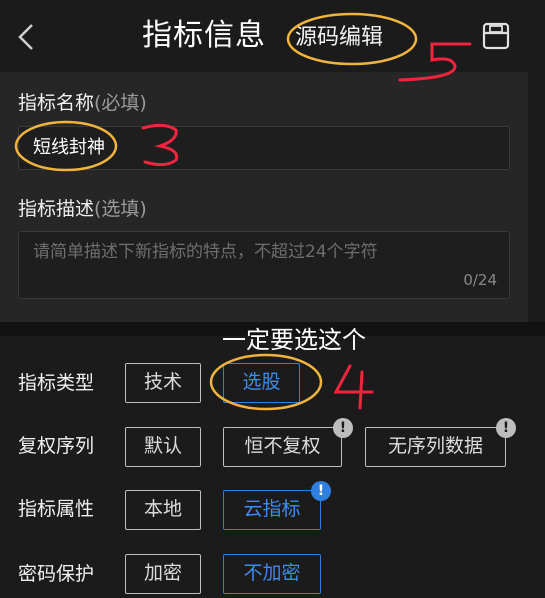 Image resolution: width=545 pixels, height=598 pixels. I want to click on header-bar: 指标信息 源码编辑, so click(272, 36).